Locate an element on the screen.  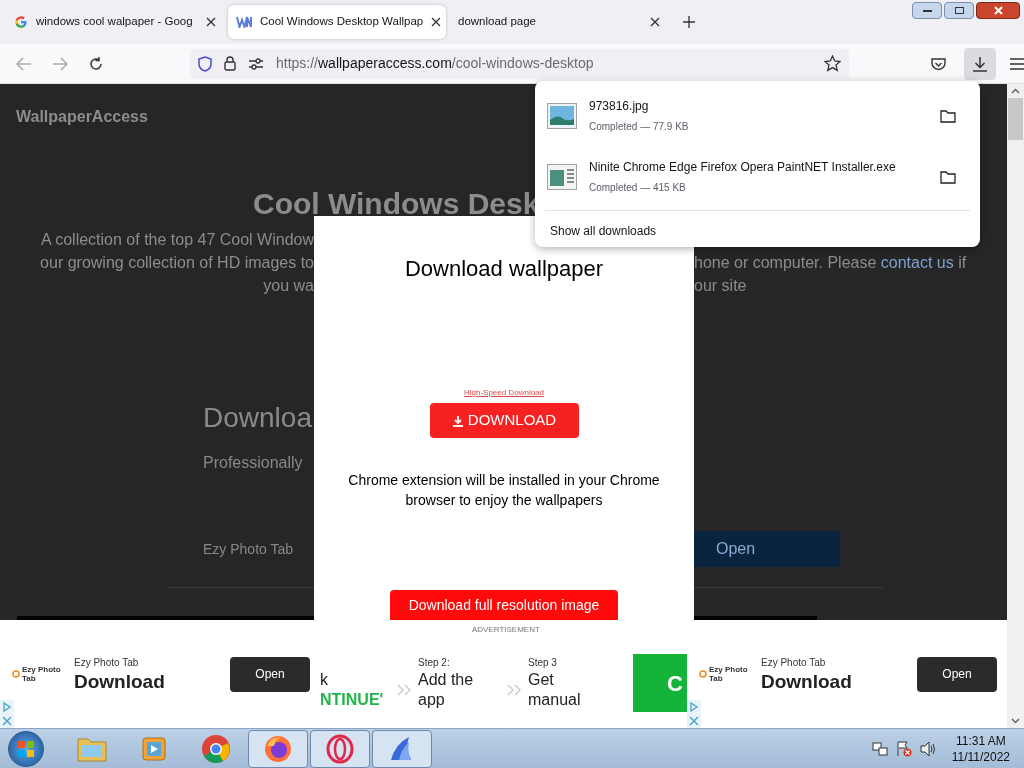
intro-text: you wa is located at coordinates (288, 286).